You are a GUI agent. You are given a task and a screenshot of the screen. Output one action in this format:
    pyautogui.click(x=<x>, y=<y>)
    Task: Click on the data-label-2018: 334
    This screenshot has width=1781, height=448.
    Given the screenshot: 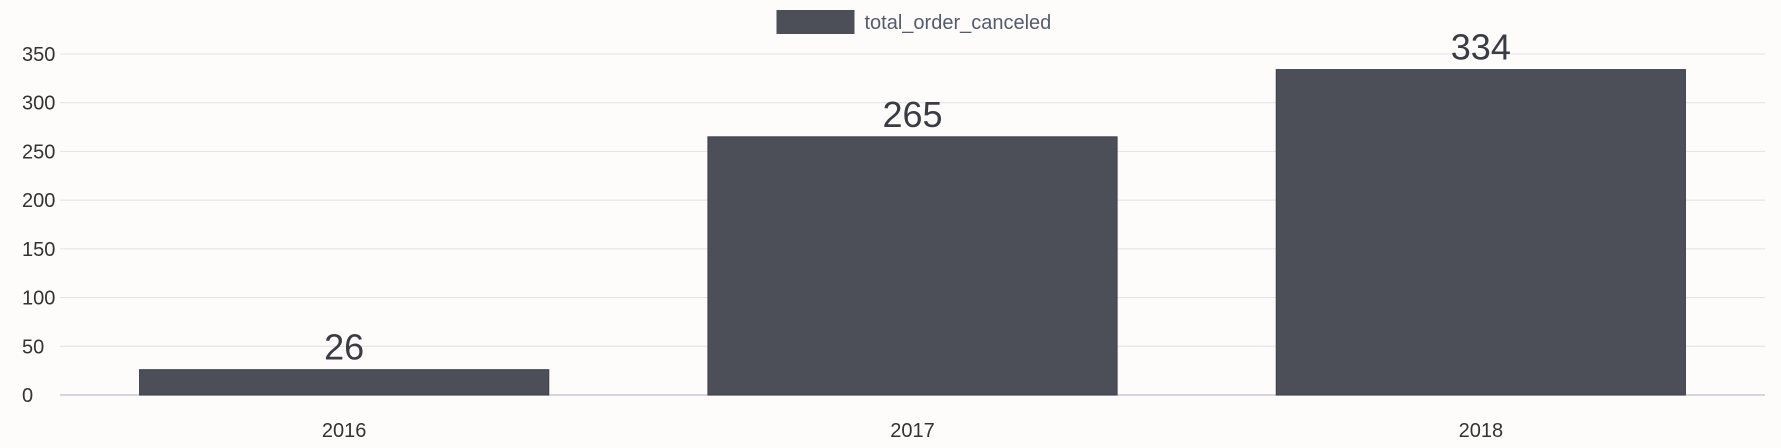 What is the action you would take?
    pyautogui.click(x=1481, y=47)
    